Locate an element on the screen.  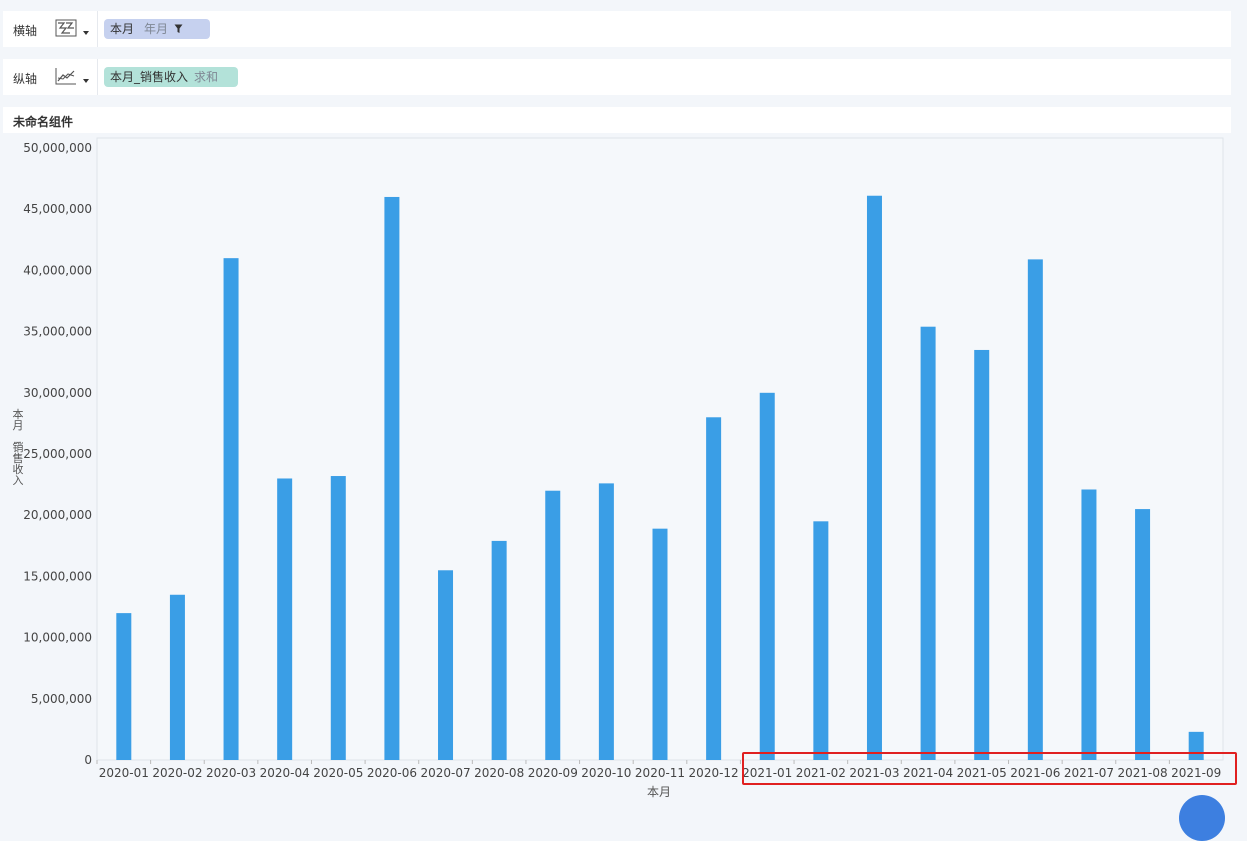
x-tick-label: 2021-04 is located at coordinates (928, 773).